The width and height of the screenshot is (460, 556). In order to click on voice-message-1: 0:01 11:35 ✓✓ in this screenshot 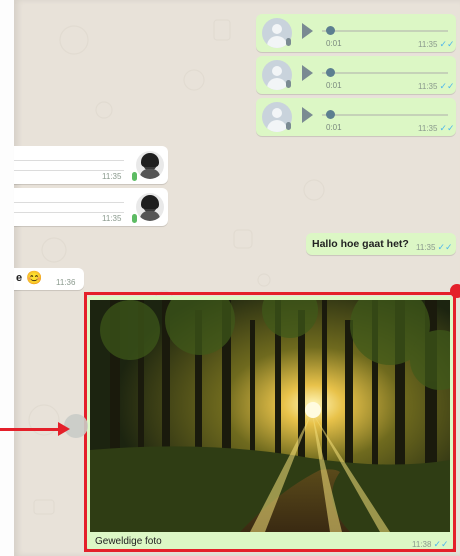, I will do `click(356, 33)`.